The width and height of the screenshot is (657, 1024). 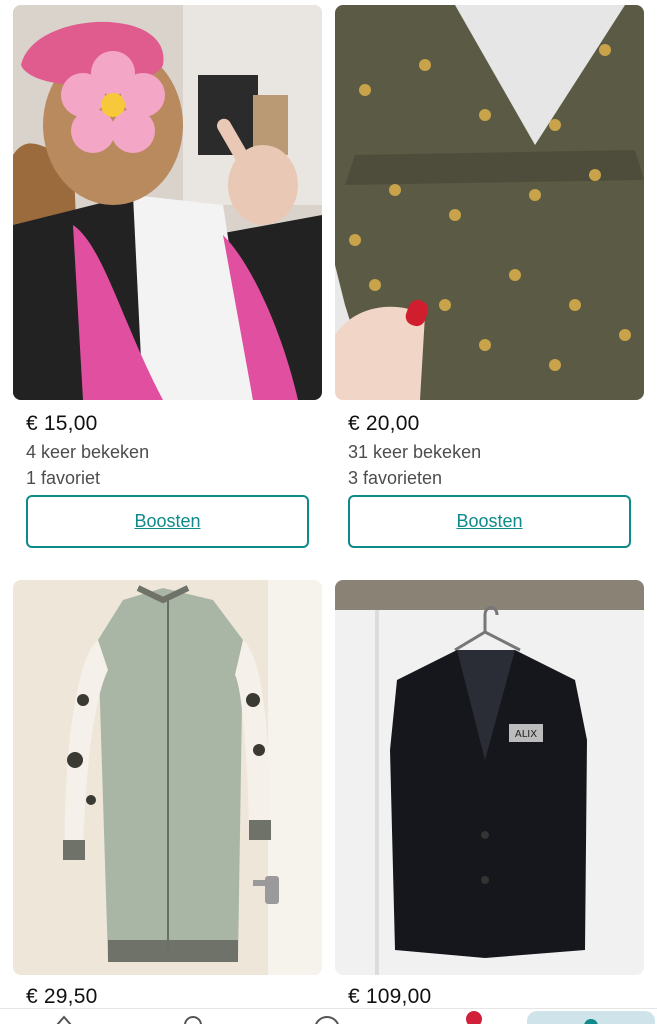 What do you see at coordinates (193, 1019) in the screenshot?
I see `search-icon` at bounding box center [193, 1019].